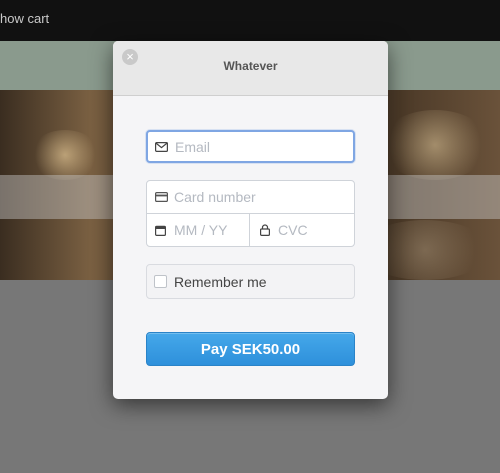 The image size is (500, 473). I want to click on modal-header: × Whatever, so click(250, 68).